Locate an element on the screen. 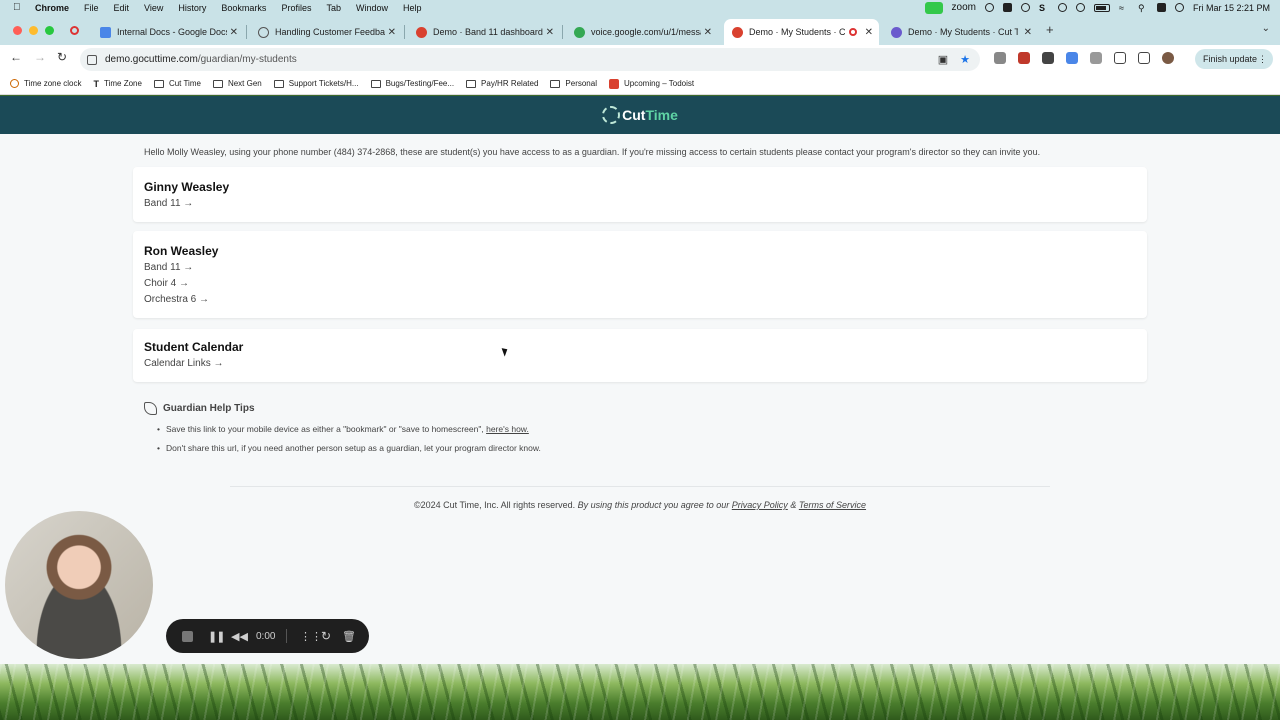 The width and height of the screenshot is (1280, 720). bookmark-personal: Personal is located at coordinates (573, 83).